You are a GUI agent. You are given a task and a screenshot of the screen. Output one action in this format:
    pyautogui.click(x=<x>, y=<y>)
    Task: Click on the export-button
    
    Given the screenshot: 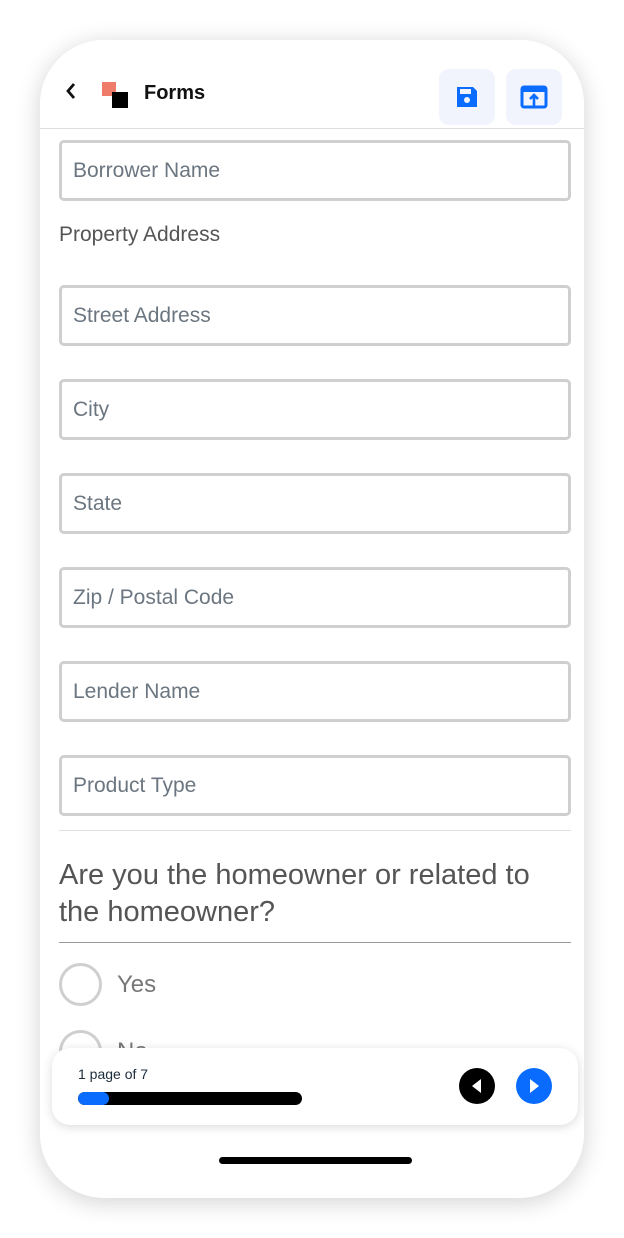 What is the action you would take?
    pyautogui.click(x=534, y=97)
    